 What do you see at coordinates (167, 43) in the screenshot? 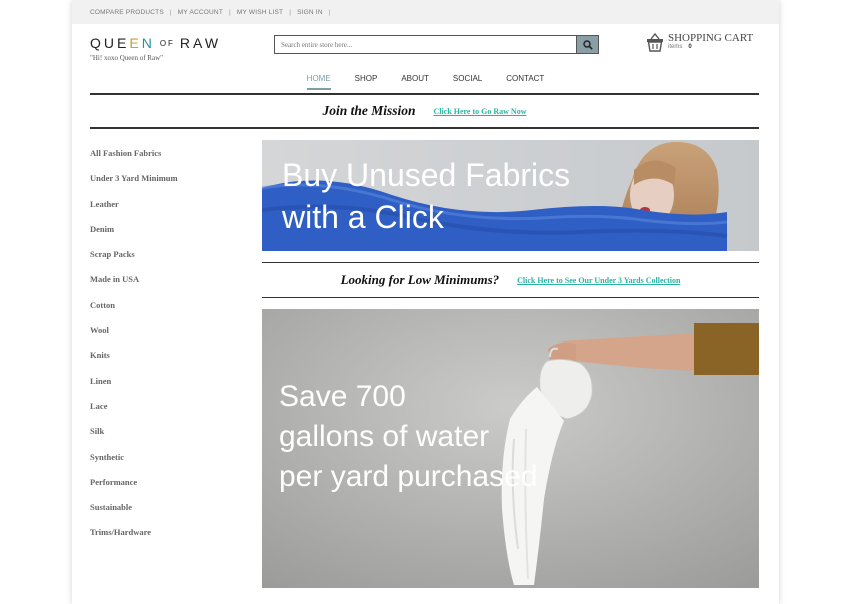
I see `logo-of: OF` at bounding box center [167, 43].